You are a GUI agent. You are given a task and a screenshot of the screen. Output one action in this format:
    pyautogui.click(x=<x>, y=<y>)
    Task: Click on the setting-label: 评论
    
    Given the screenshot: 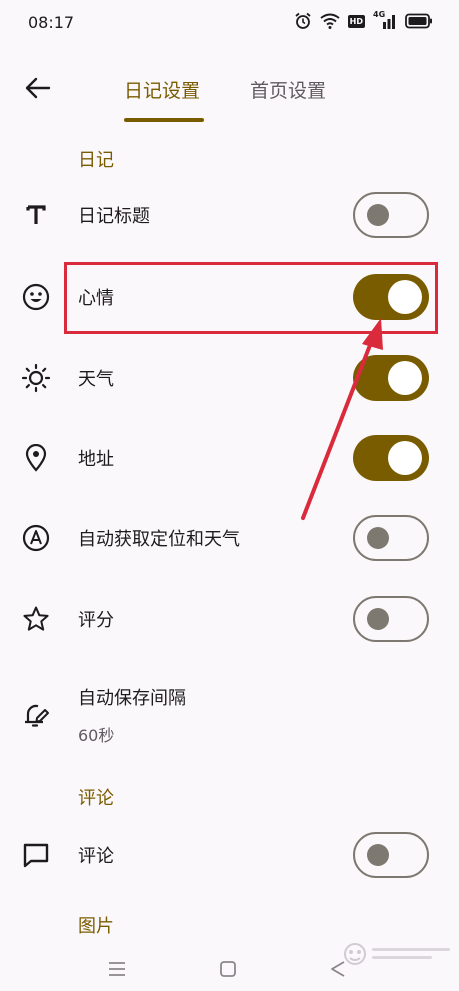 What is the action you would take?
    pyautogui.click(x=96, y=856)
    